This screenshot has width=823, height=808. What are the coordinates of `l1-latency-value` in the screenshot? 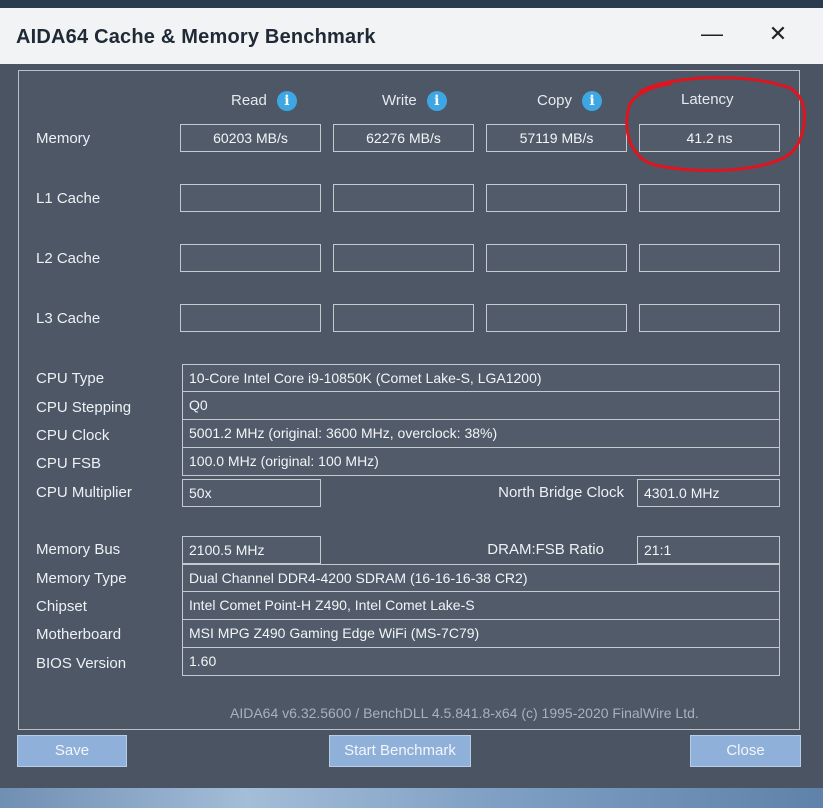 It's located at (709, 198).